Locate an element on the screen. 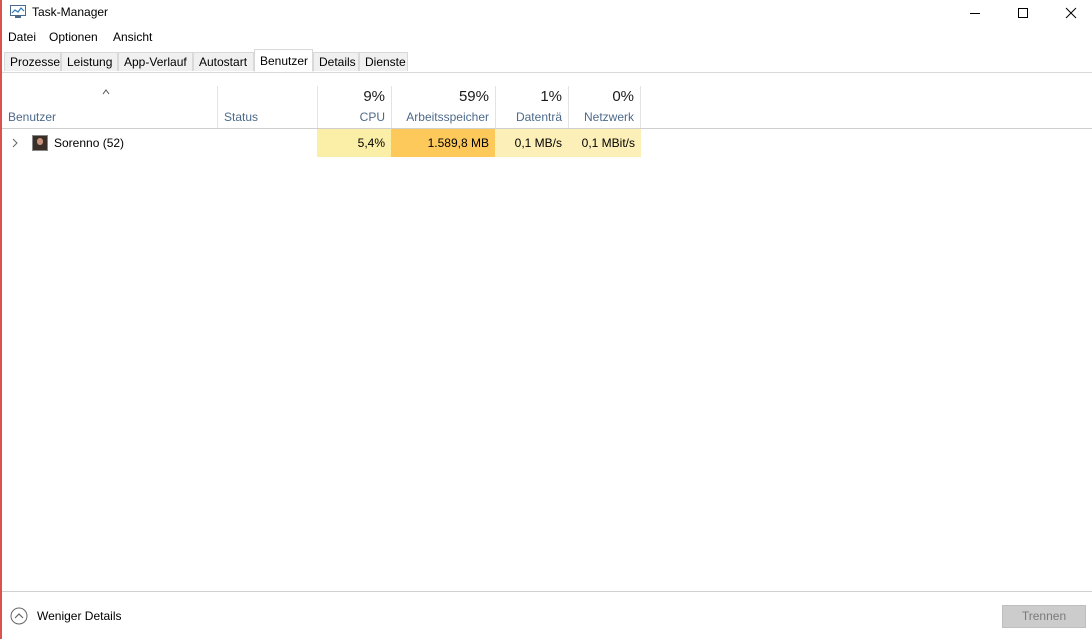  title-bar: Task-Manager is located at coordinates (547, 12).